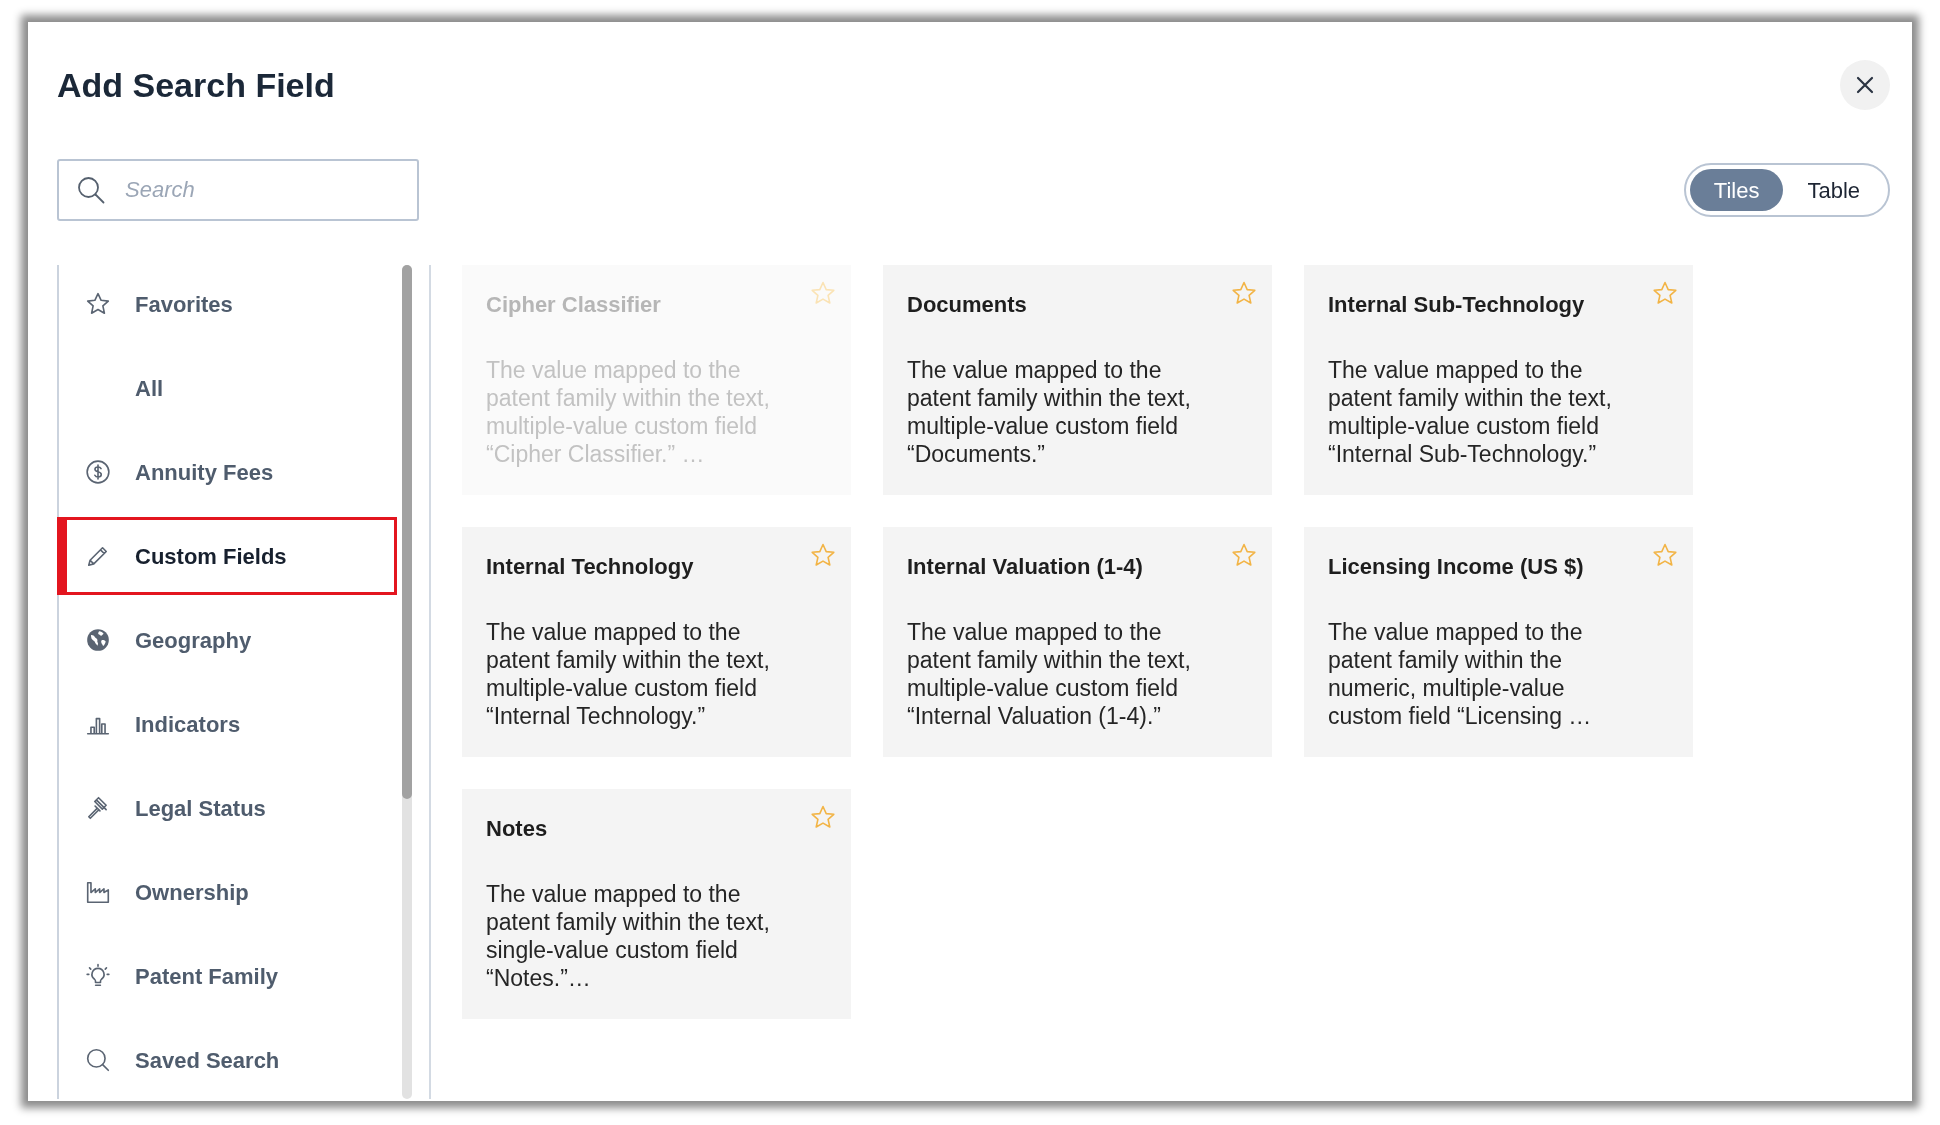  I want to click on tile-description: The value mapped to the patent family within the text, multiple-value custom field “Internal Sub-Technology.”, so click(1470, 412).